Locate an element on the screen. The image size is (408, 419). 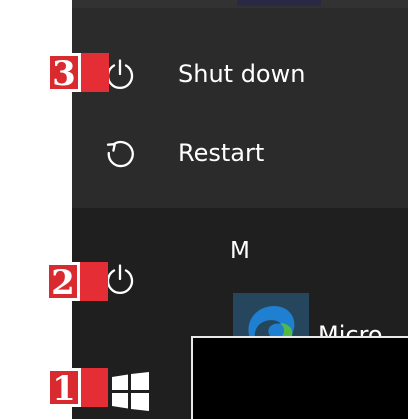
power-icon is located at coordinates (120, 279).